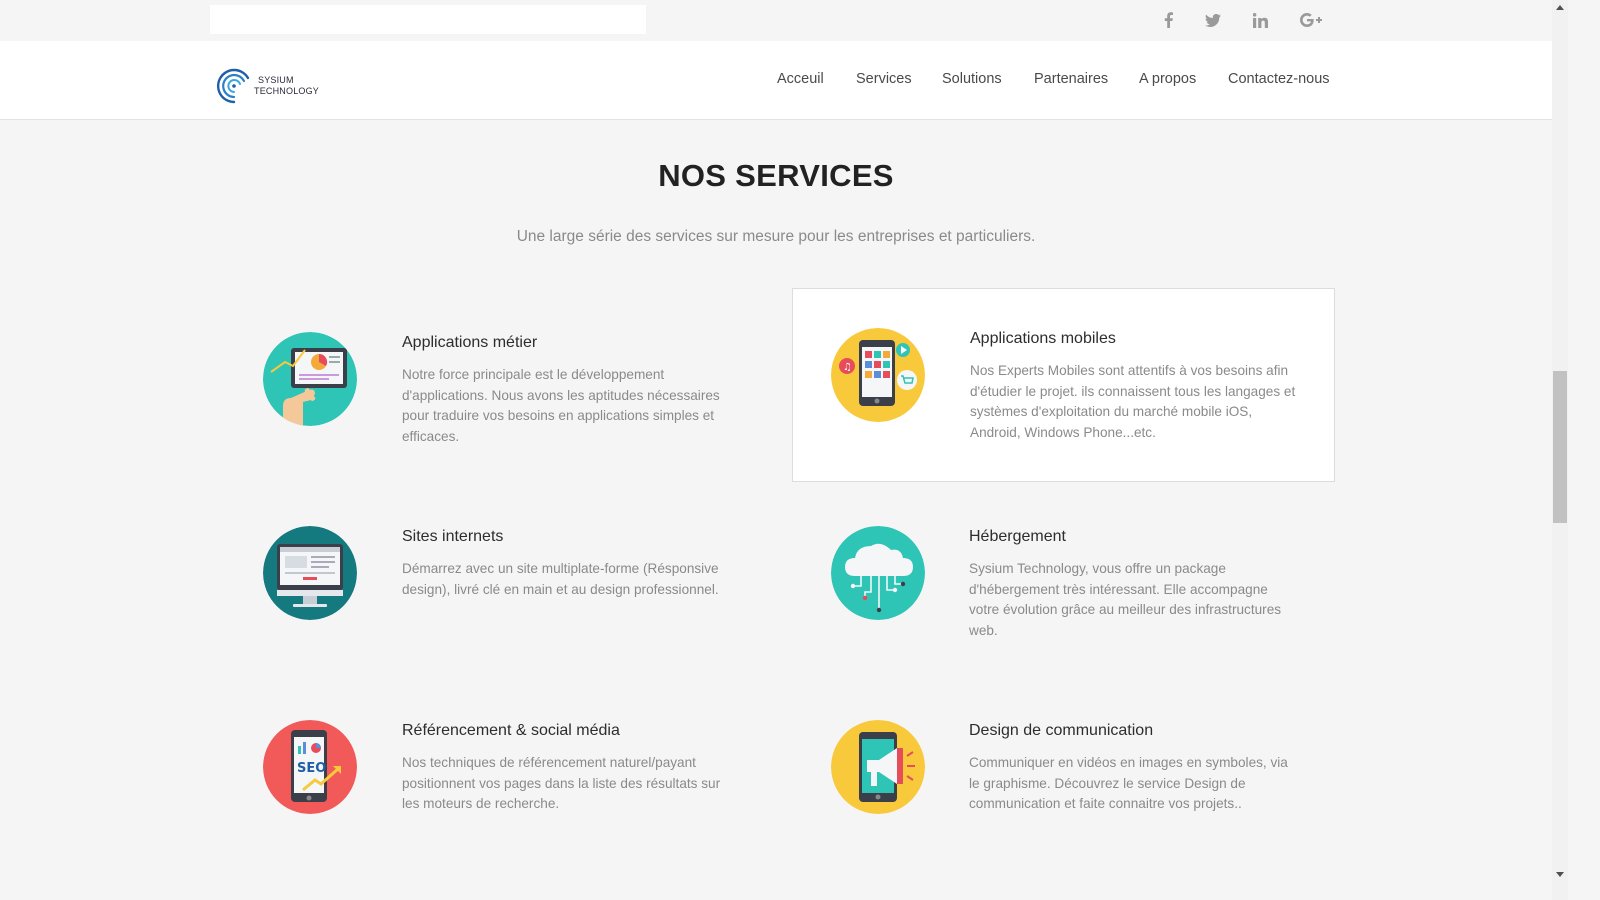 The width and height of the screenshot is (1600, 900). I want to click on twitter-icon, so click(1213, 20).